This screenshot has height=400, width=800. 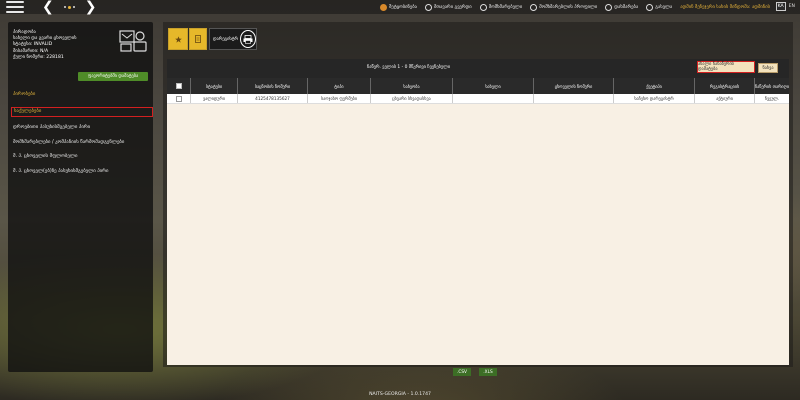 What do you see at coordinates (214, 86) in the screenshot?
I see `column-header: სტატუსი` at bounding box center [214, 86].